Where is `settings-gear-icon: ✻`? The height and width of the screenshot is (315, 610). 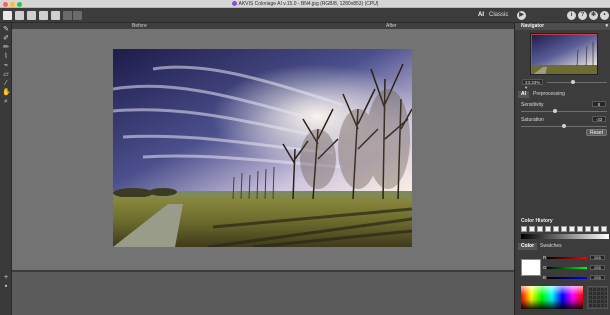
settings-gear-icon: ✻ is located at coordinates (593, 15).